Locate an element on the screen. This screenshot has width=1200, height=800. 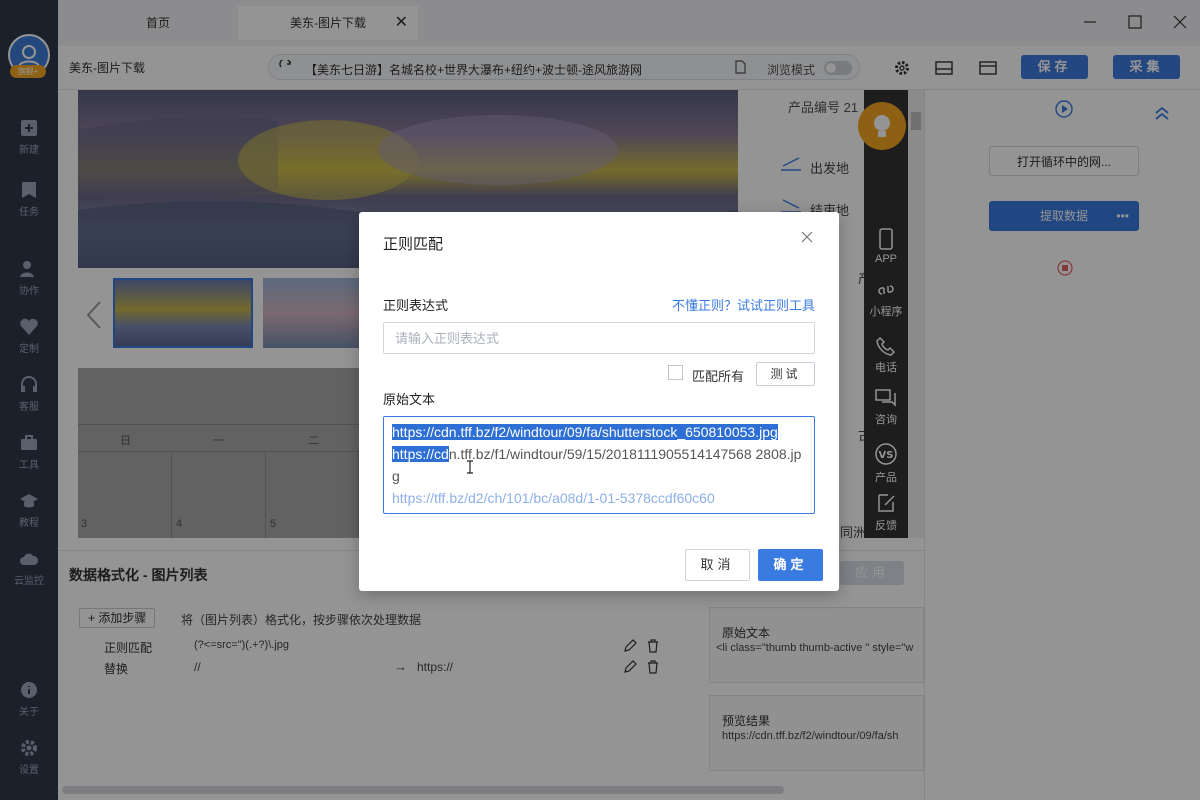
test-button: 测试 is located at coordinates (785, 374).